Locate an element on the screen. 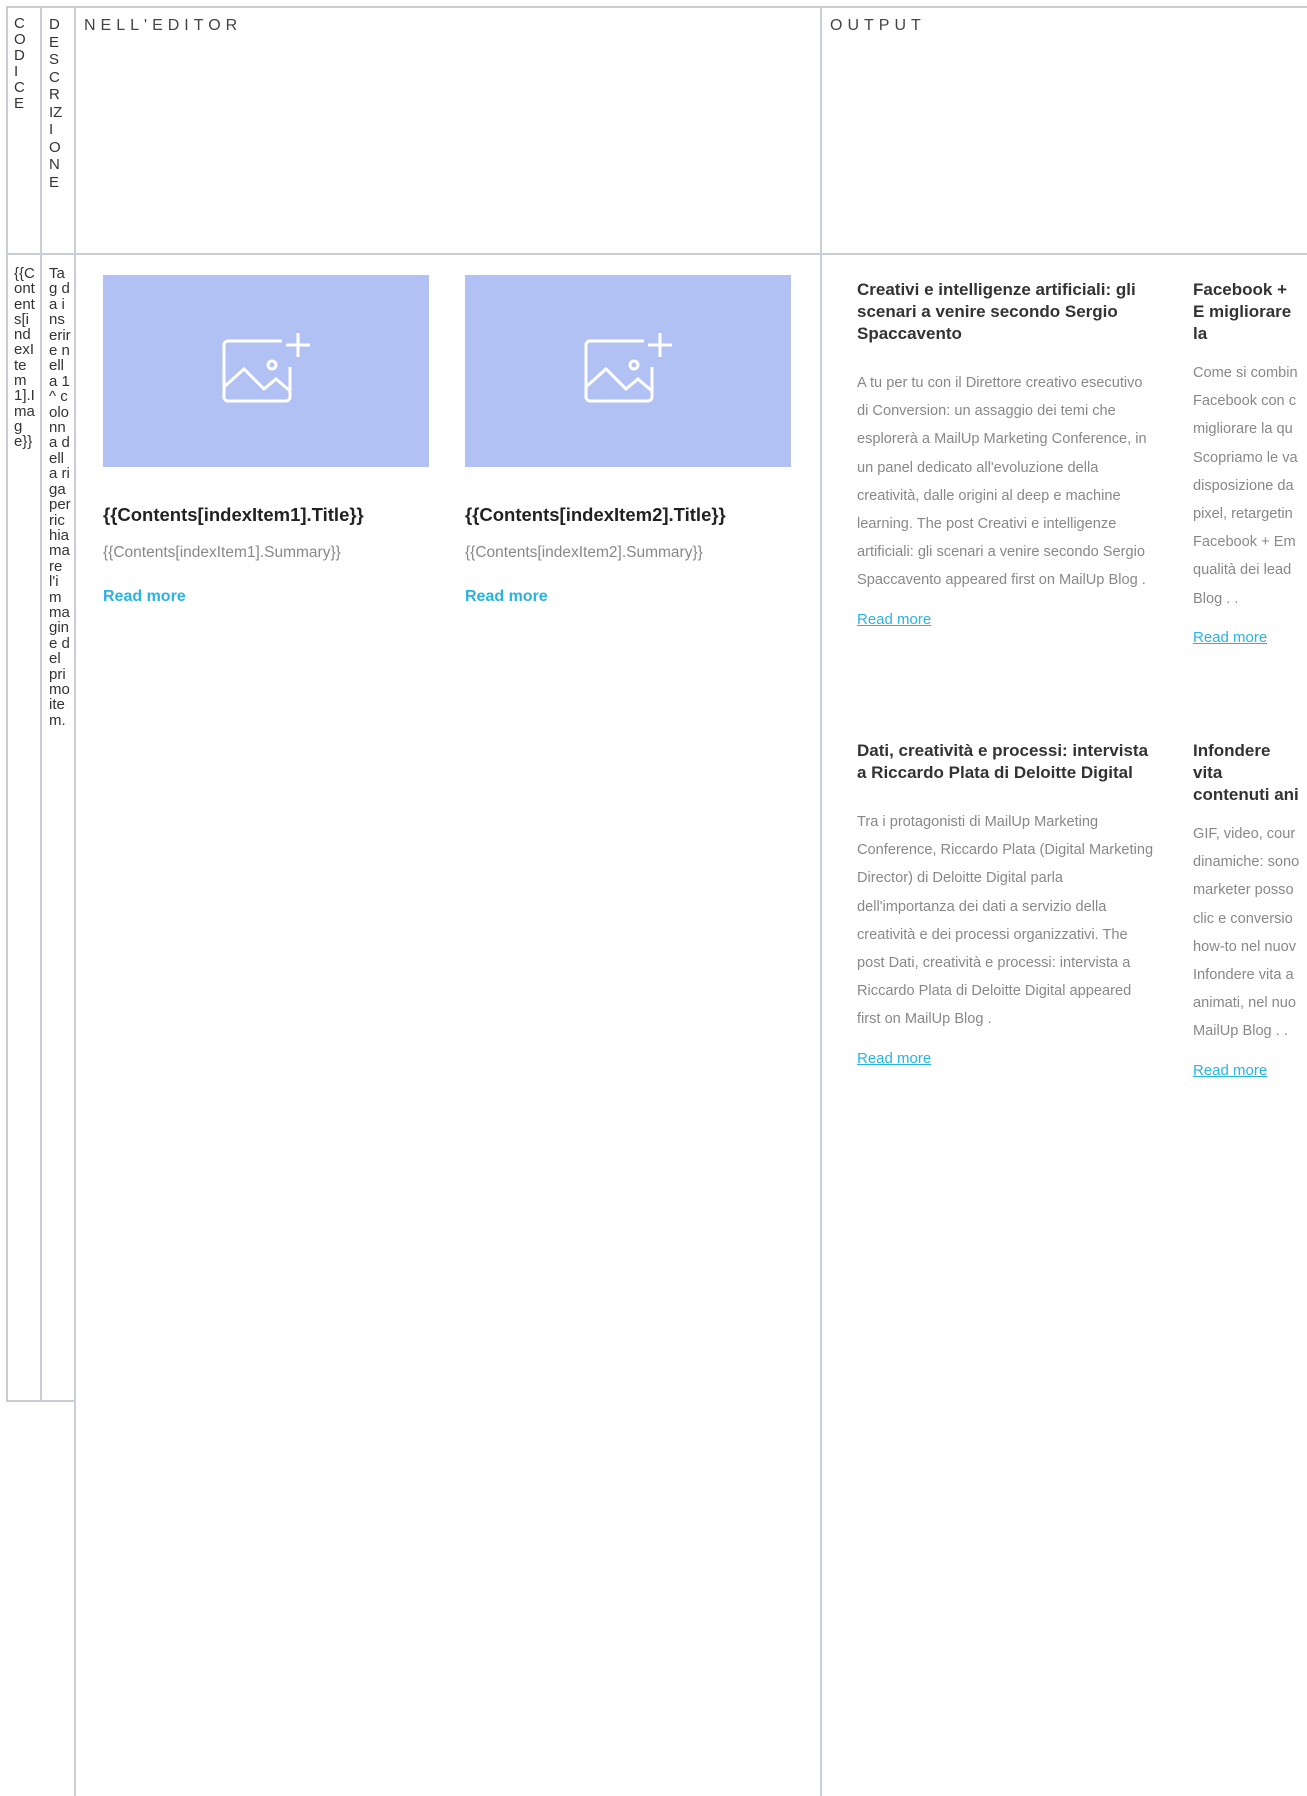 The height and width of the screenshot is (1796, 1307). editor-item2-read-more: Read more is located at coordinates (506, 597).